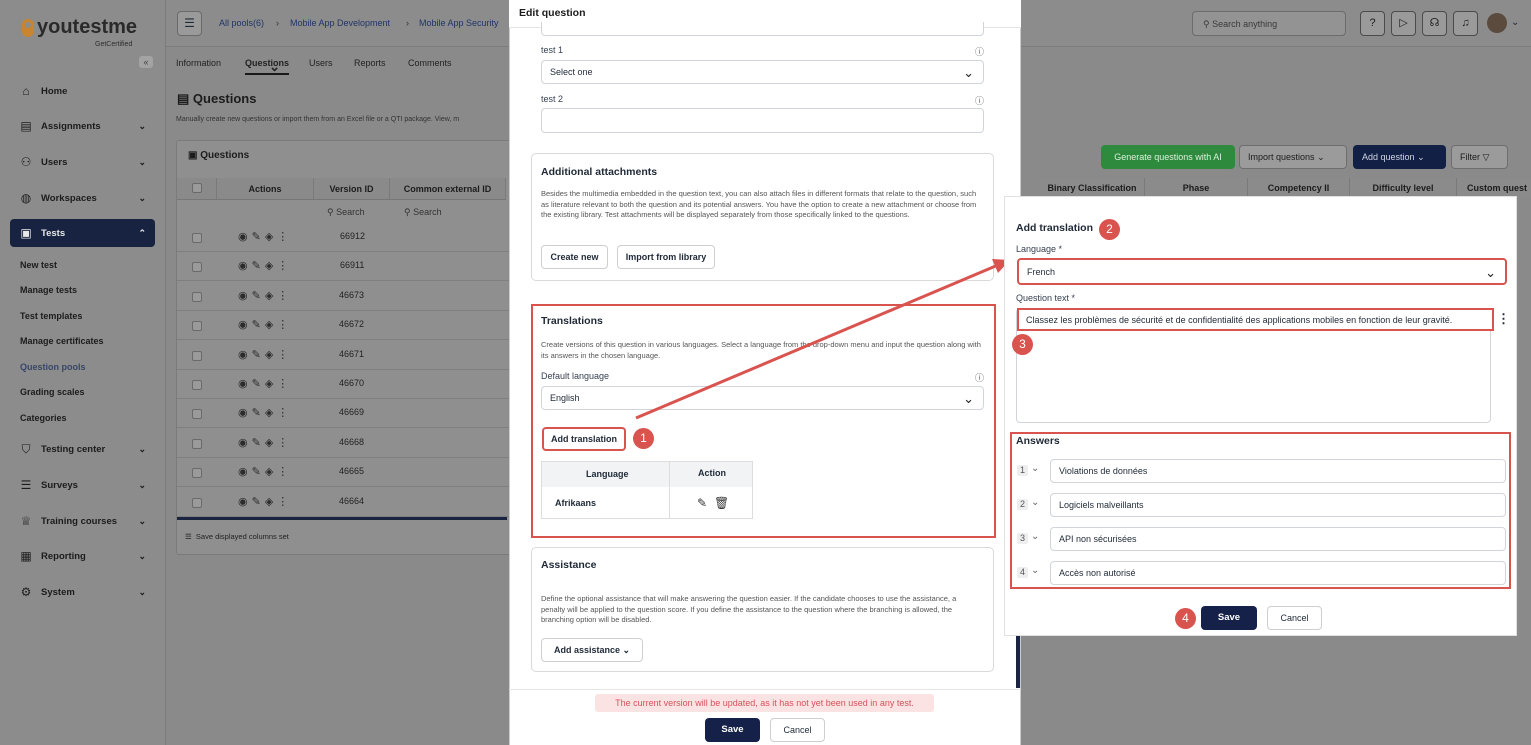  Describe the element at coordinates (52, 392) in the screenshot. I see `nav-grading-scales: Grading scales` at that location.